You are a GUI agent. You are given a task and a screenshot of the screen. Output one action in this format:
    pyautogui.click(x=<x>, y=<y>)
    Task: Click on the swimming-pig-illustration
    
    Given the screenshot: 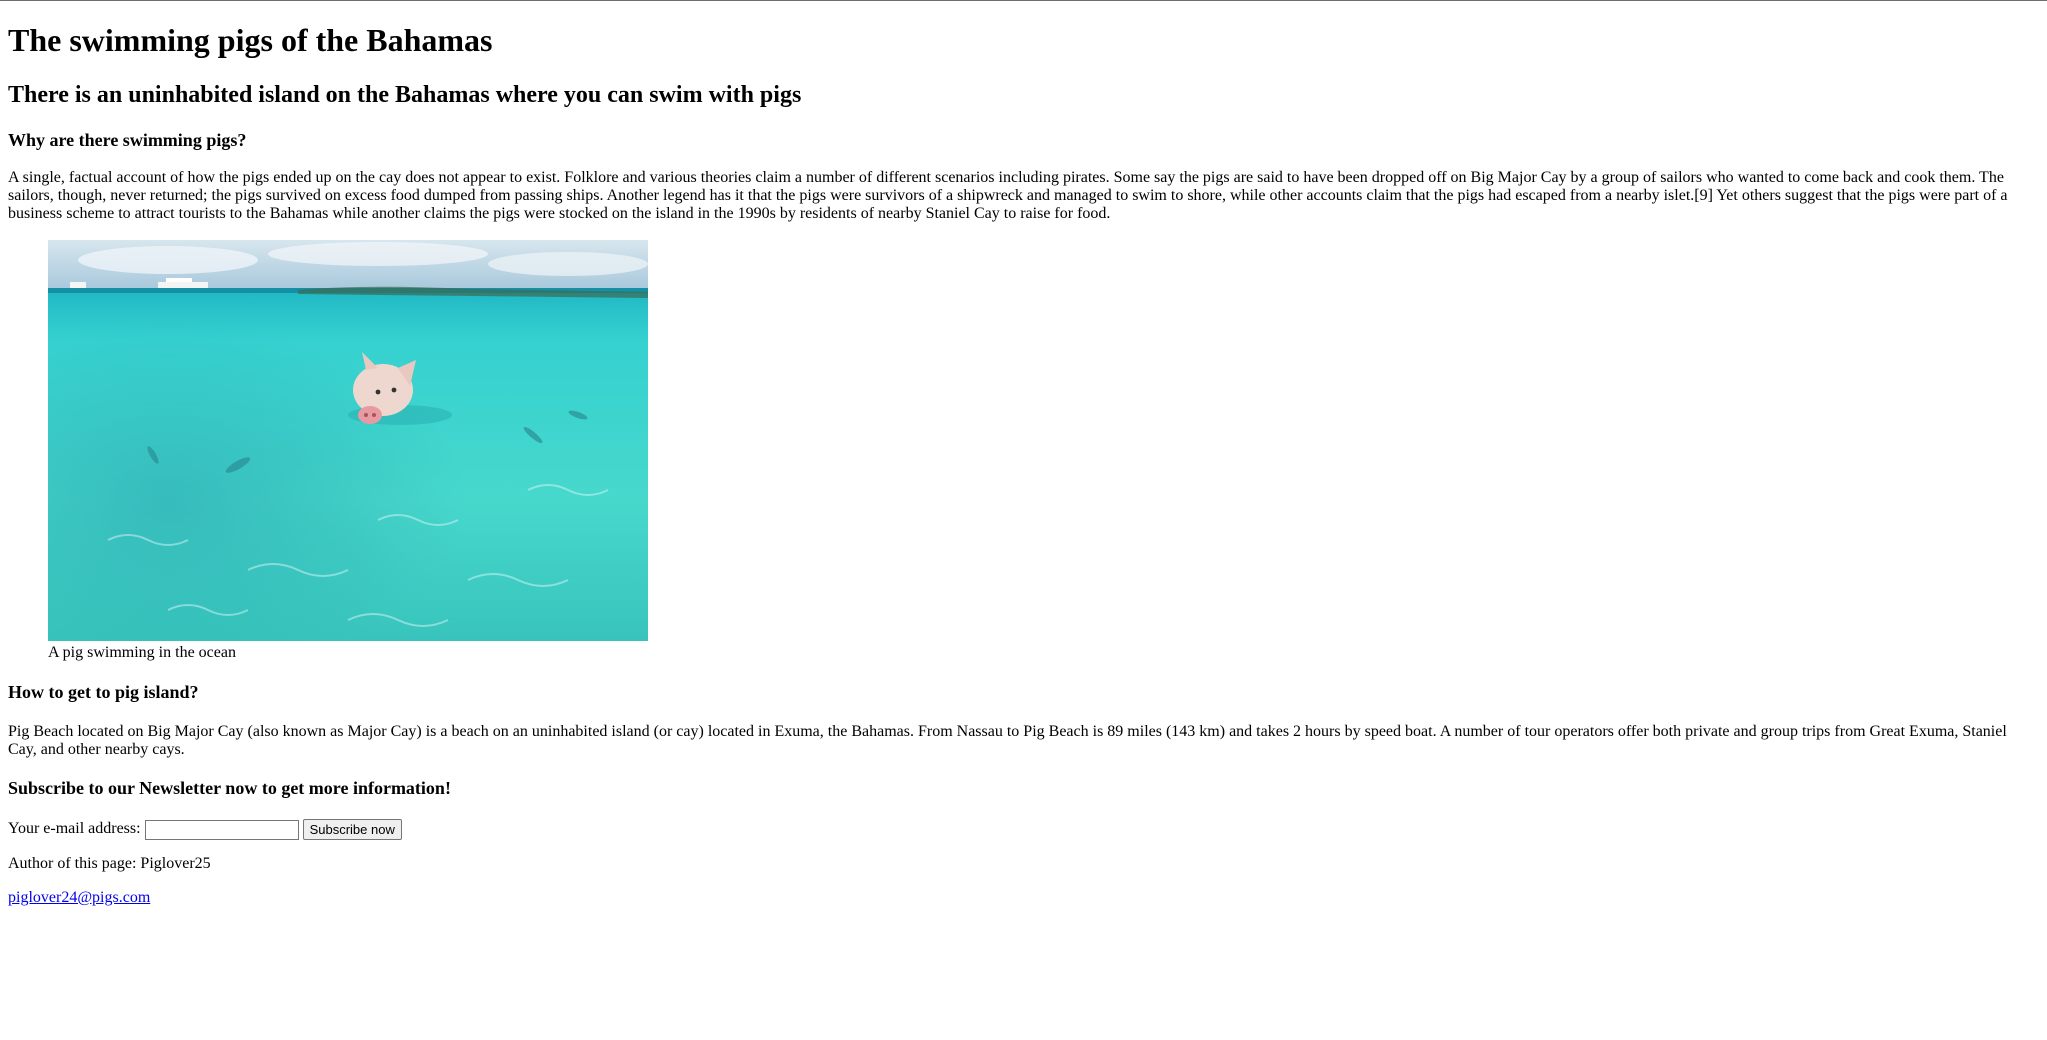 What is the action you would take?
    pyautogui.click(x=348, y=440)
    